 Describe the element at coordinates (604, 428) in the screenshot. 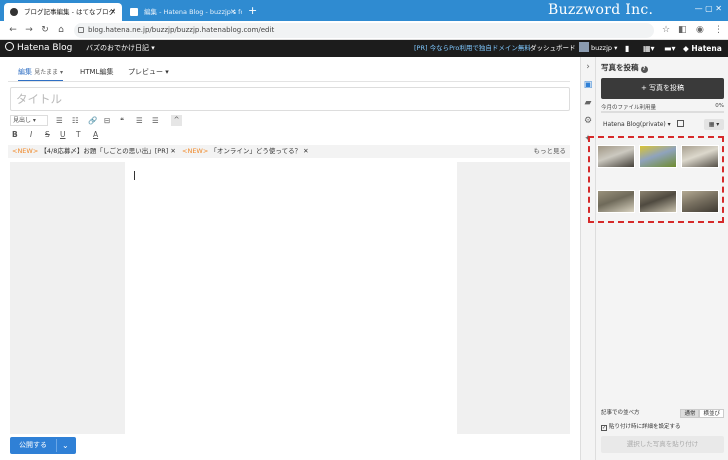

I see `checkbox-checked-icon: ✓` at that location.